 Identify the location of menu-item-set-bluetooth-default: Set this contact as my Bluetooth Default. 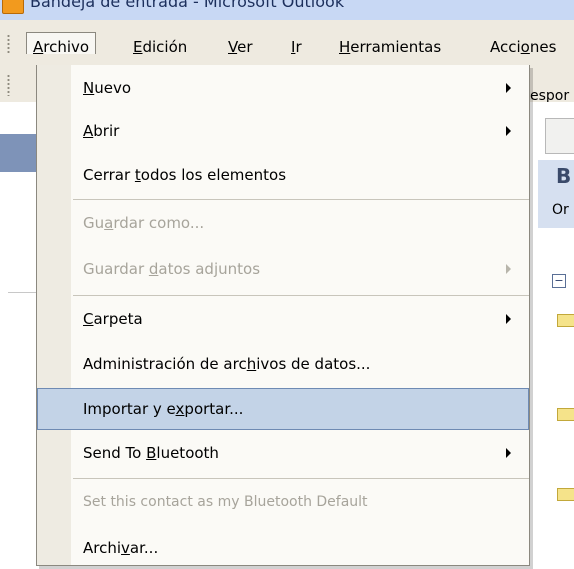
(283, 502).